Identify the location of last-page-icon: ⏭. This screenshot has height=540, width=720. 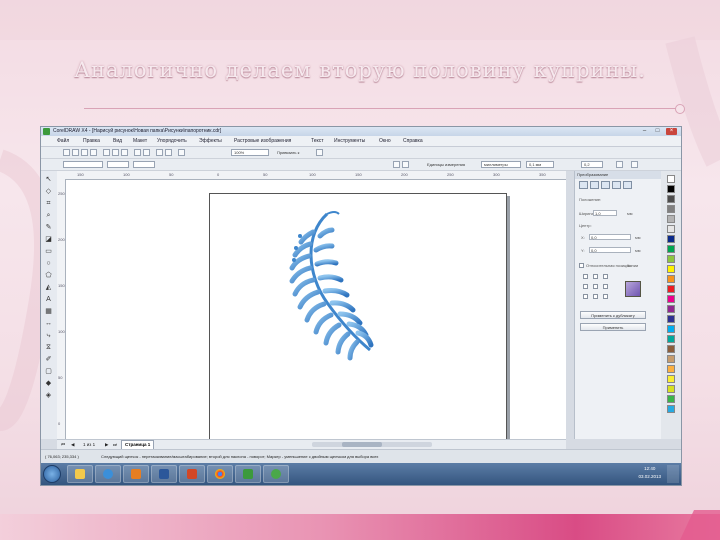
(115, 444).